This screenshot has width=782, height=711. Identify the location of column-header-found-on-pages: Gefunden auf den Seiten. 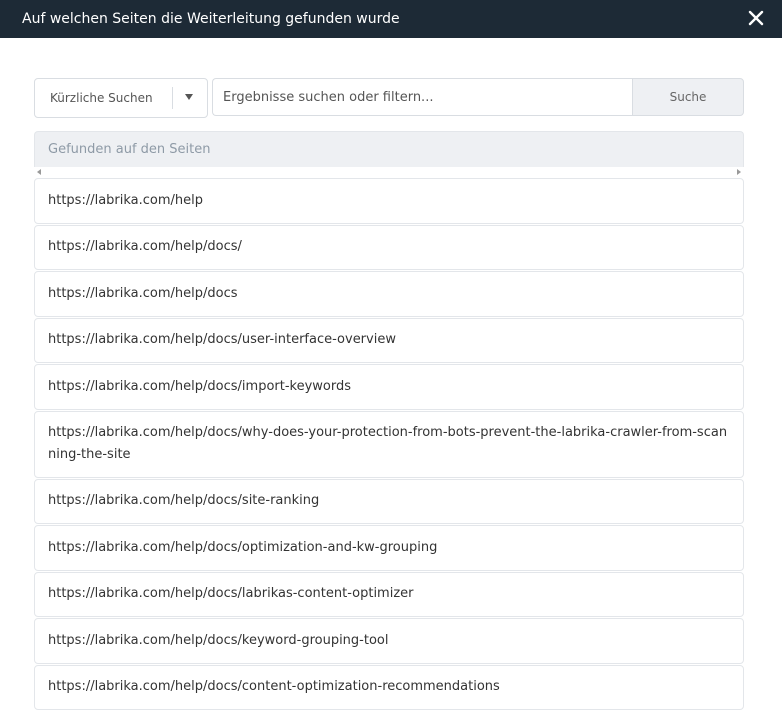
(129, 149).